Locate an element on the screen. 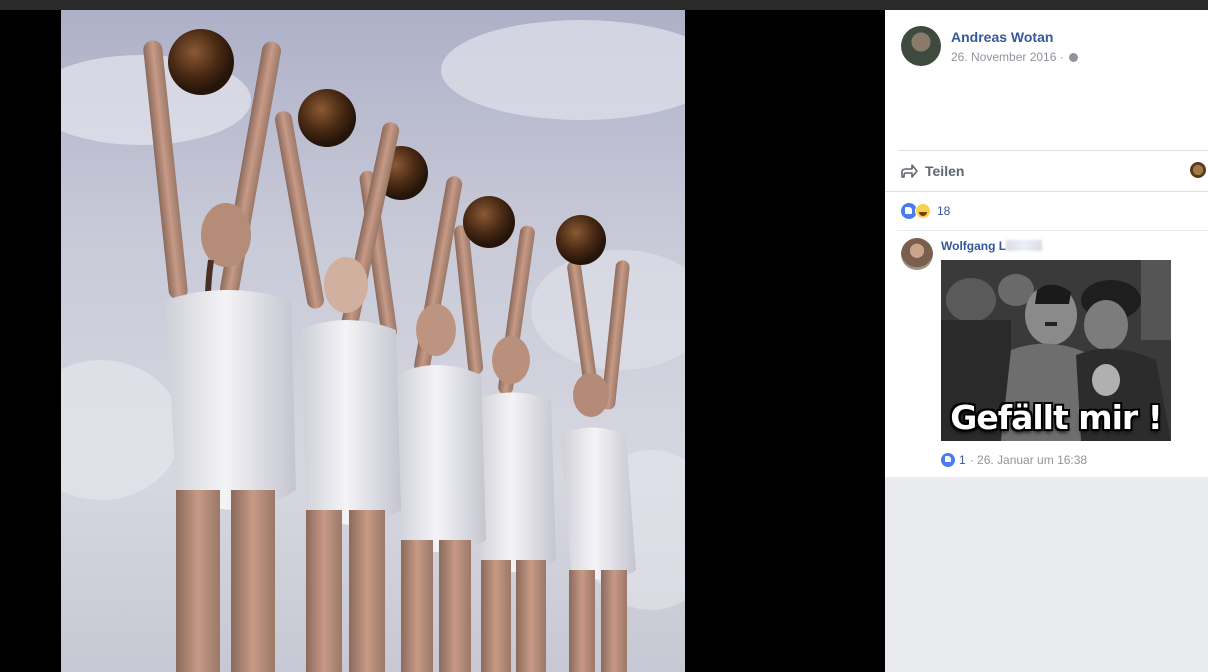  gif-caption: Gefällt mir ! is located at coordinates (1056, 417).